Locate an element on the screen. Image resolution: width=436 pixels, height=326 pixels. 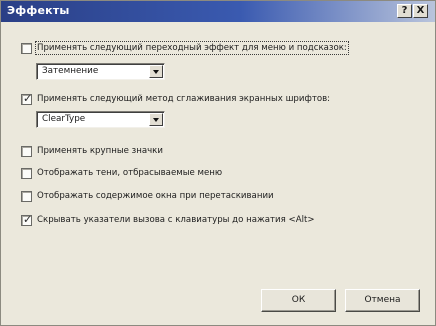
close-button: X is located at coordinates (420, 11).